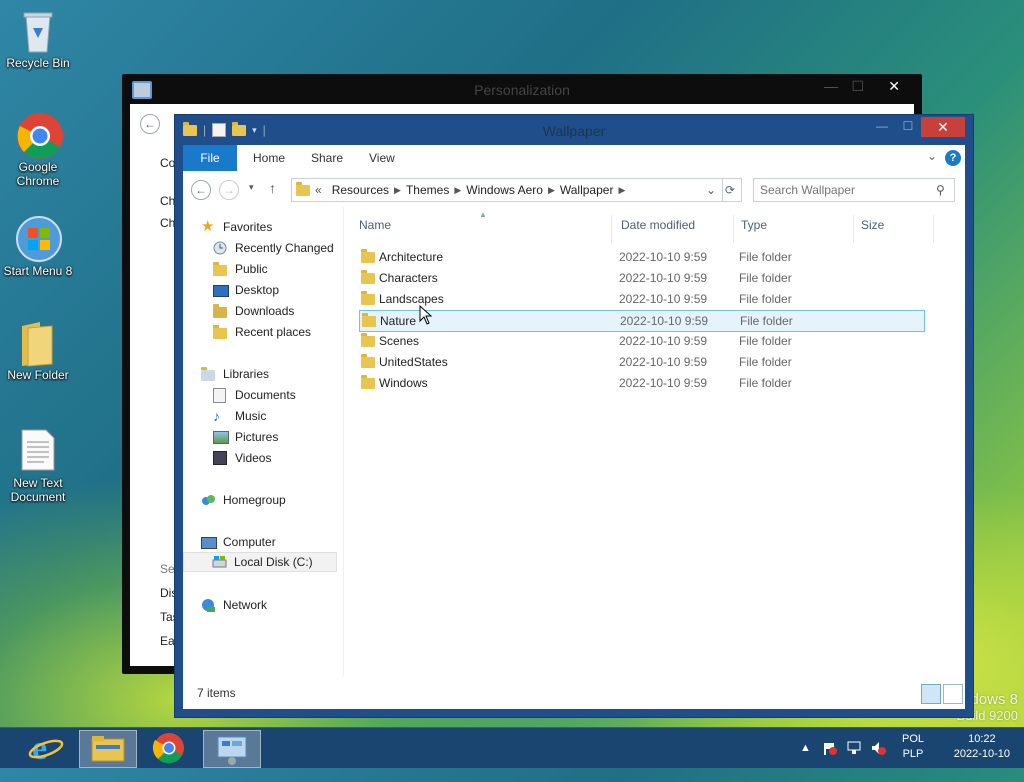  I want to click on desktop-icon-new-text-document: New Text Document, so click(38, 466).